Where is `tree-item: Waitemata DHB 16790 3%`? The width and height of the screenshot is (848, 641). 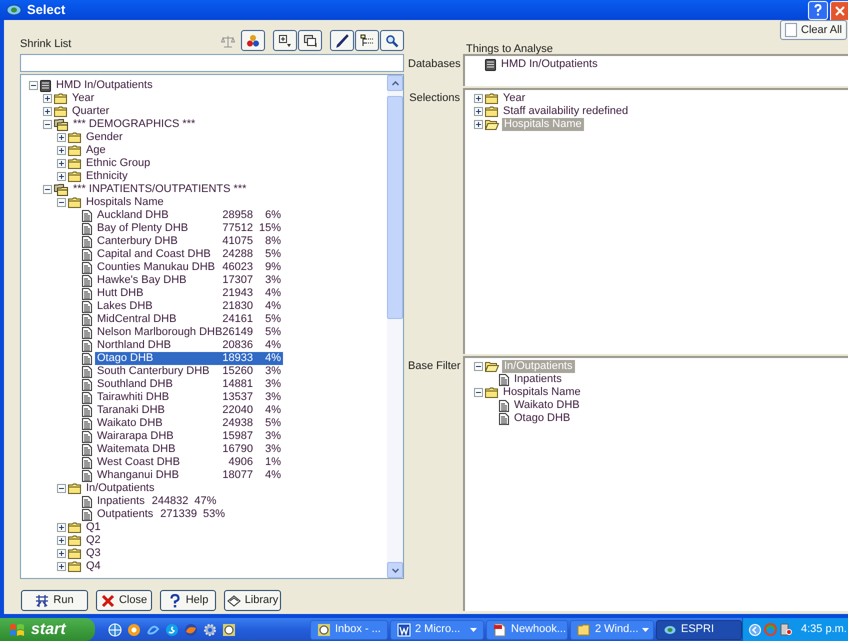
tree-item: Waitemata DHB 16790 3% is located at coordinates (189, 449).